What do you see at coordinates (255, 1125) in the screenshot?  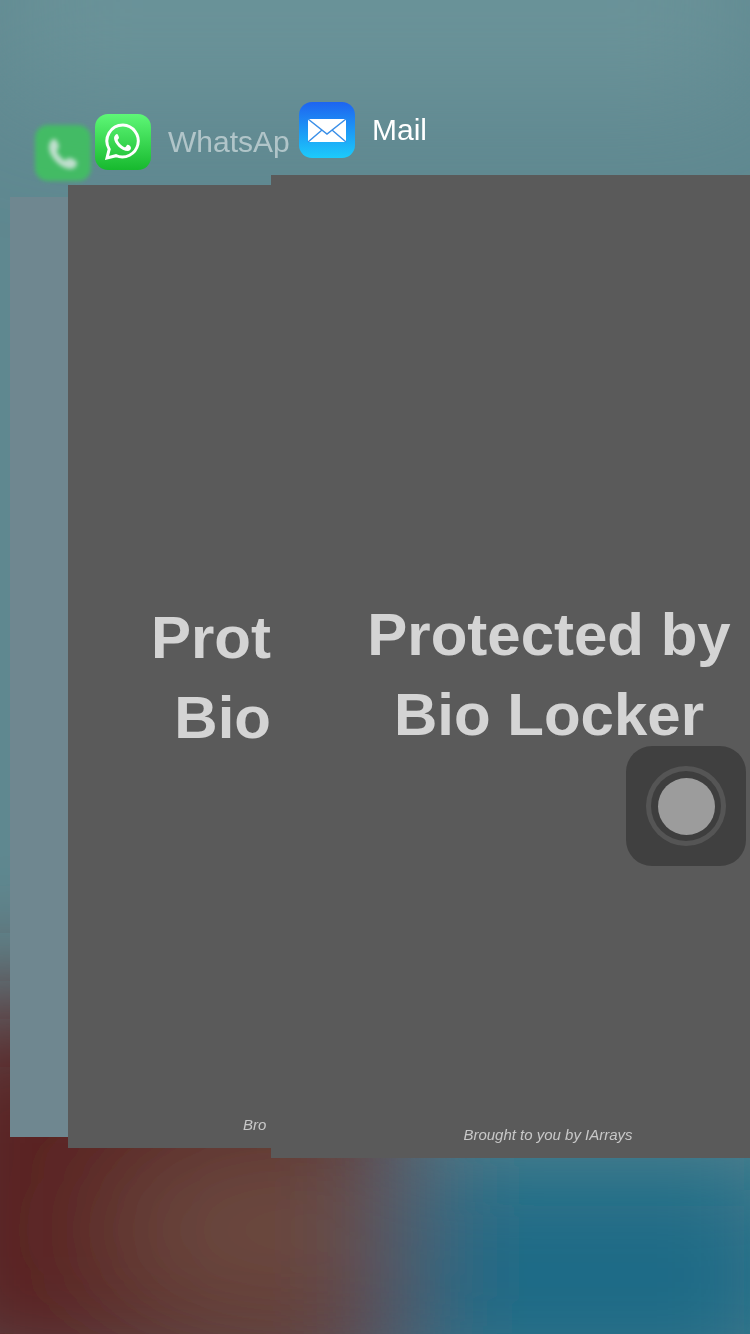 I see `credit-text: Bro` at bounding box center [255, 1125].